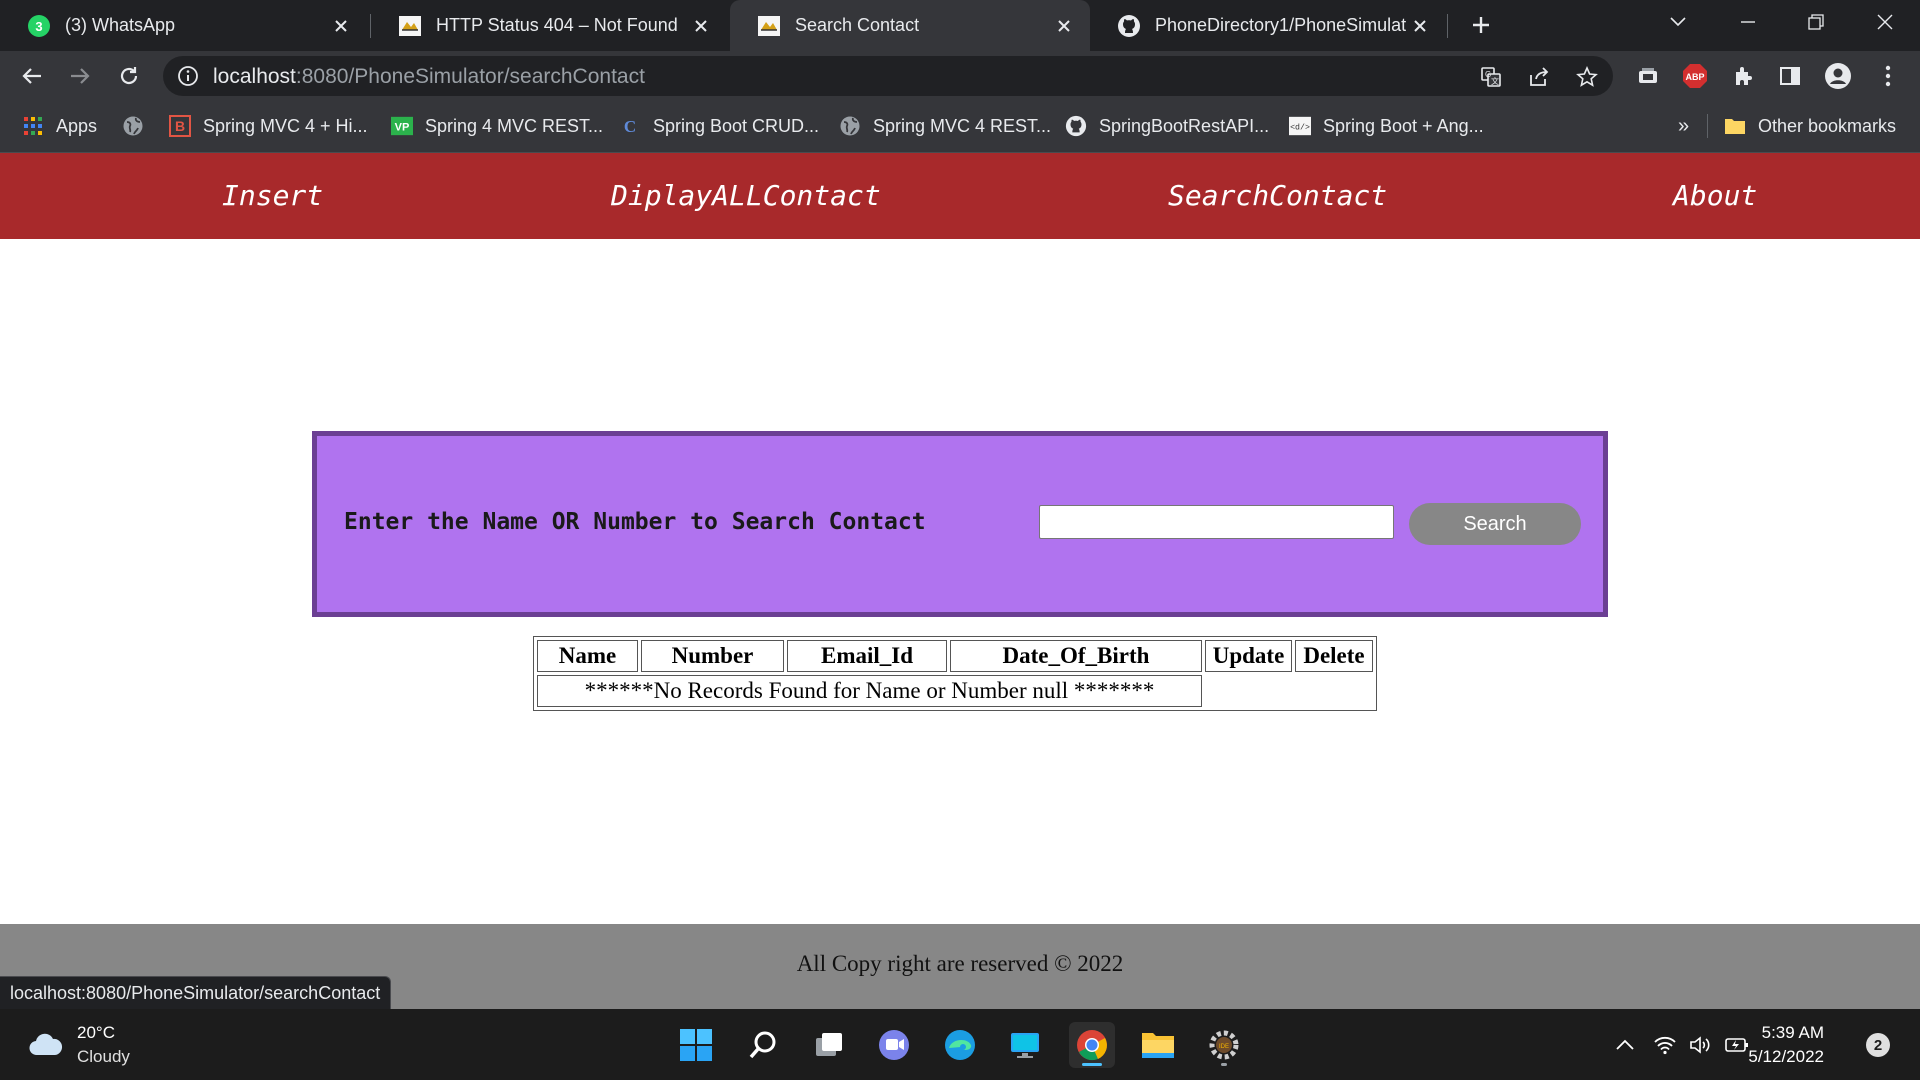  I want to click on bookmark-label: Apps, so click(77, 125).